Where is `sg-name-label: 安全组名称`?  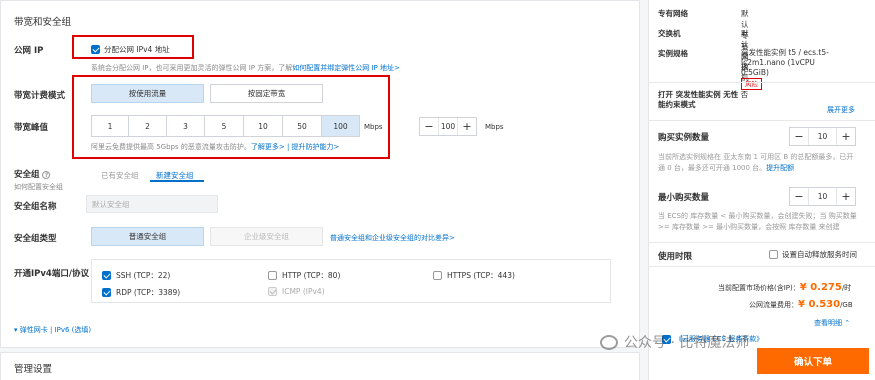
sg-name-label: 安全组名称 is located at coordinates (35, 207).